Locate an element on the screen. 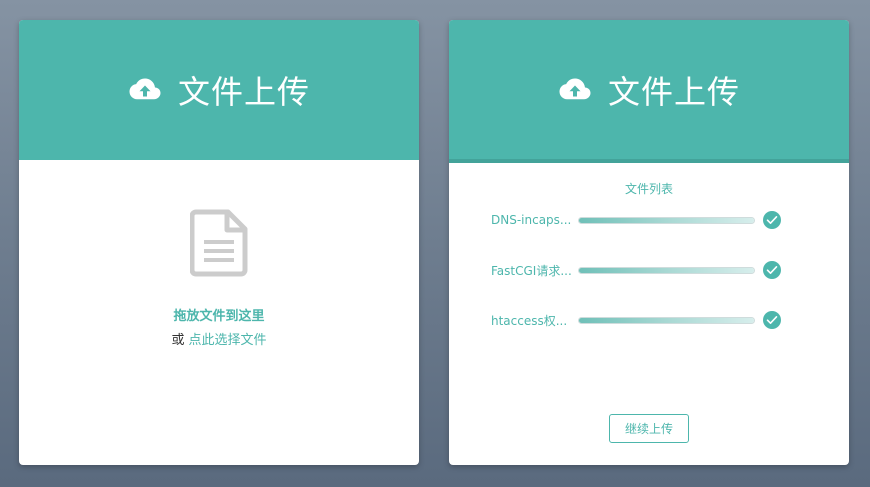  document-icon is located at coordinates (218, 243).